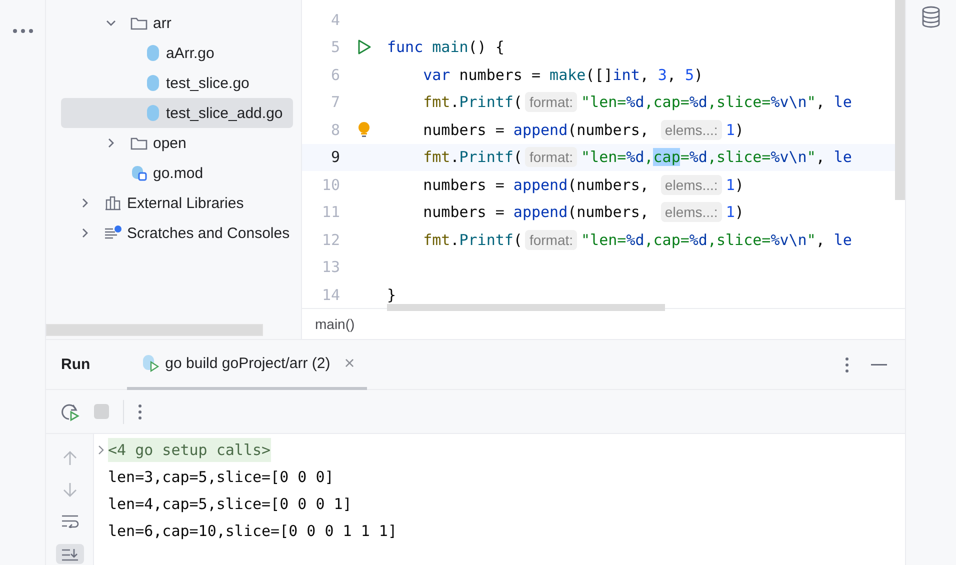  Describe the element at coordinates (330, 295) in the screenshot. I see `line-number: 14` at that location.